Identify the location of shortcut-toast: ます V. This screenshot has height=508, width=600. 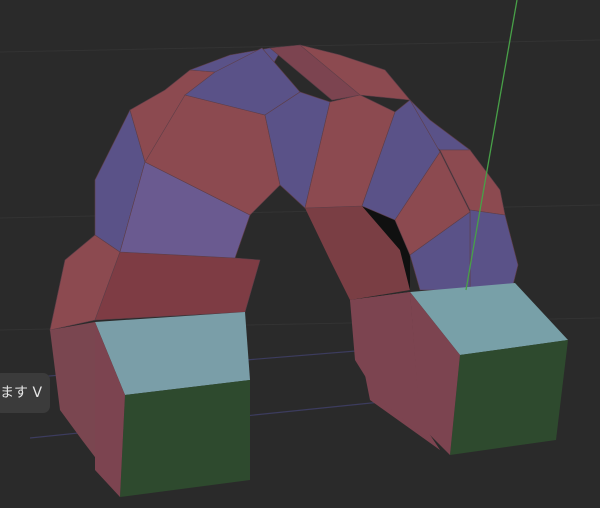
(25, 393).